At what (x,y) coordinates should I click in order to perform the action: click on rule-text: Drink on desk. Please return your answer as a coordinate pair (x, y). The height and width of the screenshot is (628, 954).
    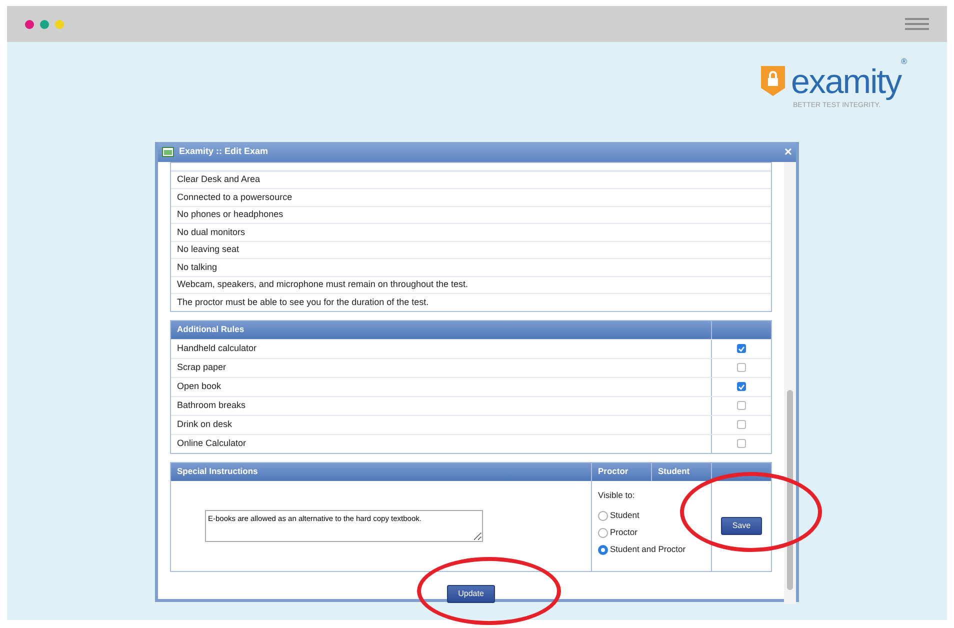
    Looking at the image, I should click on (204, 424).